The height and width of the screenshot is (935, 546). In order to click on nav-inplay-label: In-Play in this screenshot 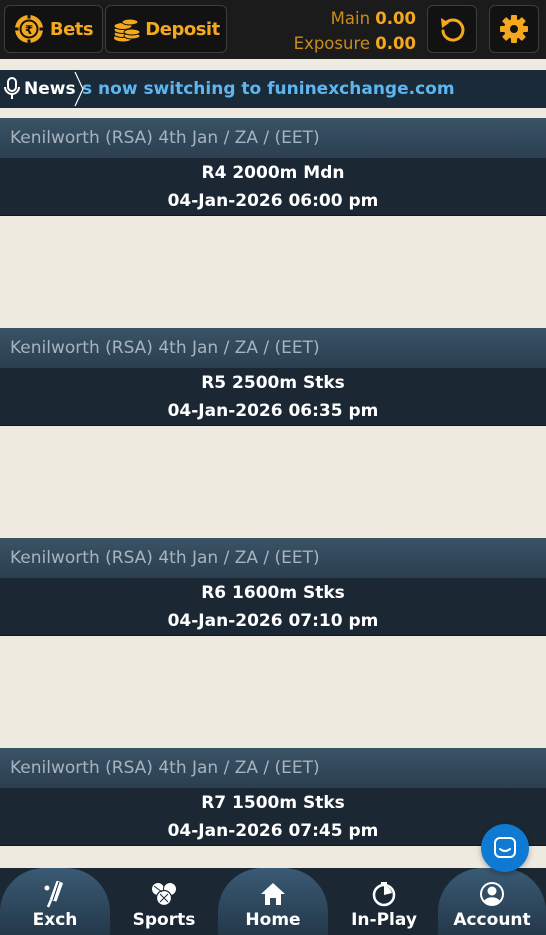, I will do `click(384, 920)`.